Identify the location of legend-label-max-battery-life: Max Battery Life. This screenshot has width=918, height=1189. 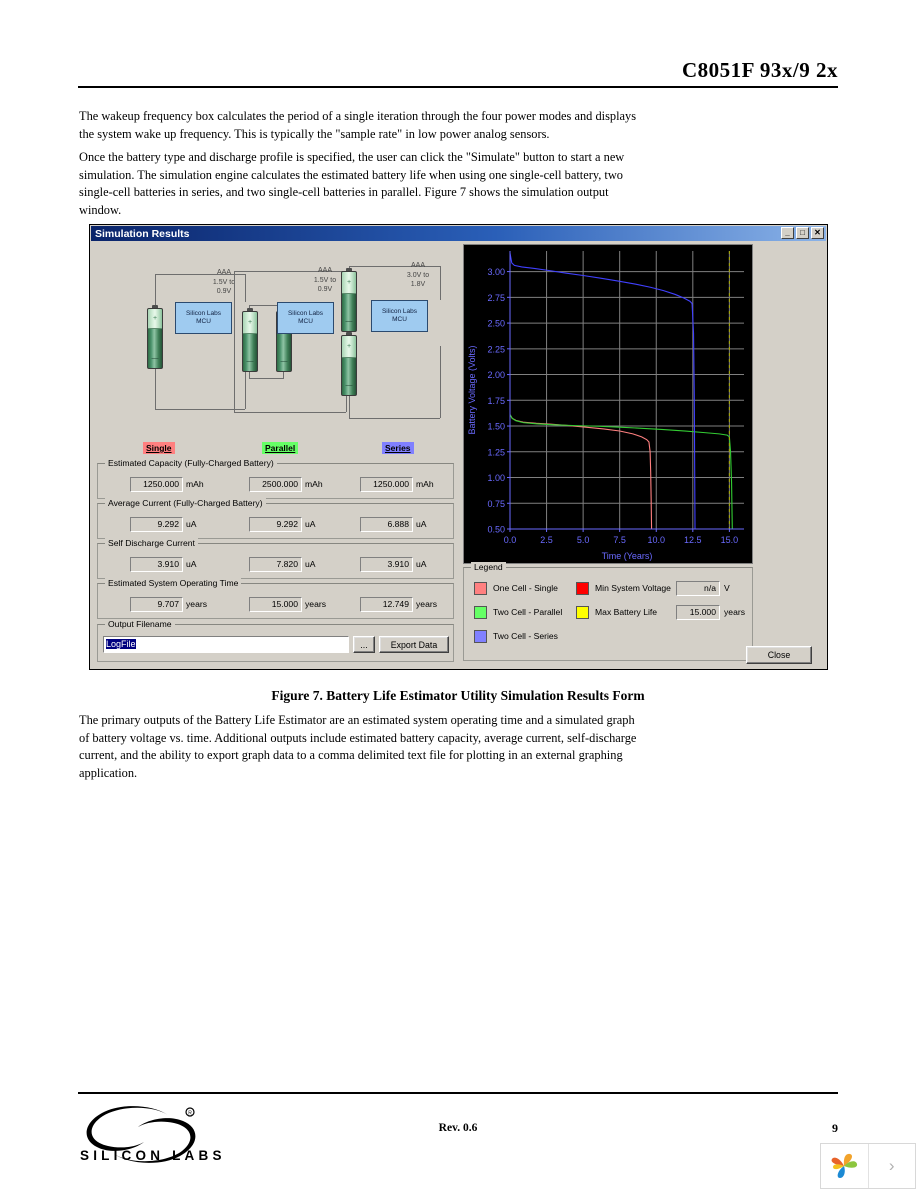
(626, 612).